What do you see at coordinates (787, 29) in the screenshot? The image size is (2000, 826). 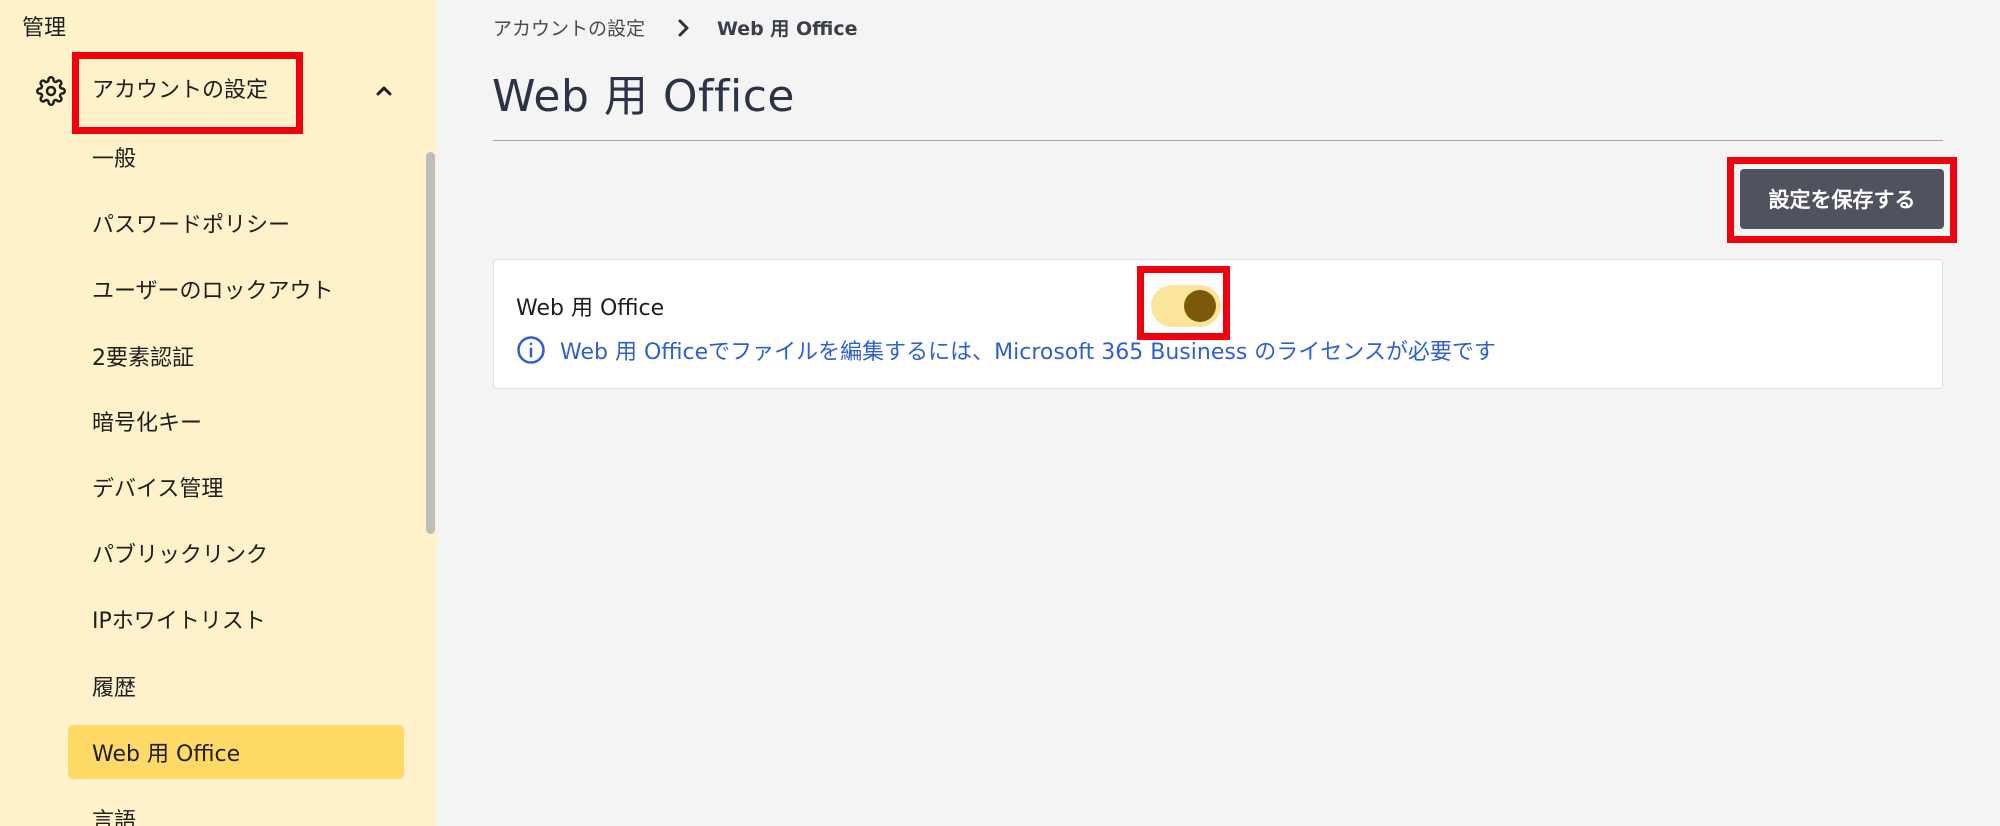 I see `breadcrumb-current: Web 用 Office` at bounding box center [787, 29].